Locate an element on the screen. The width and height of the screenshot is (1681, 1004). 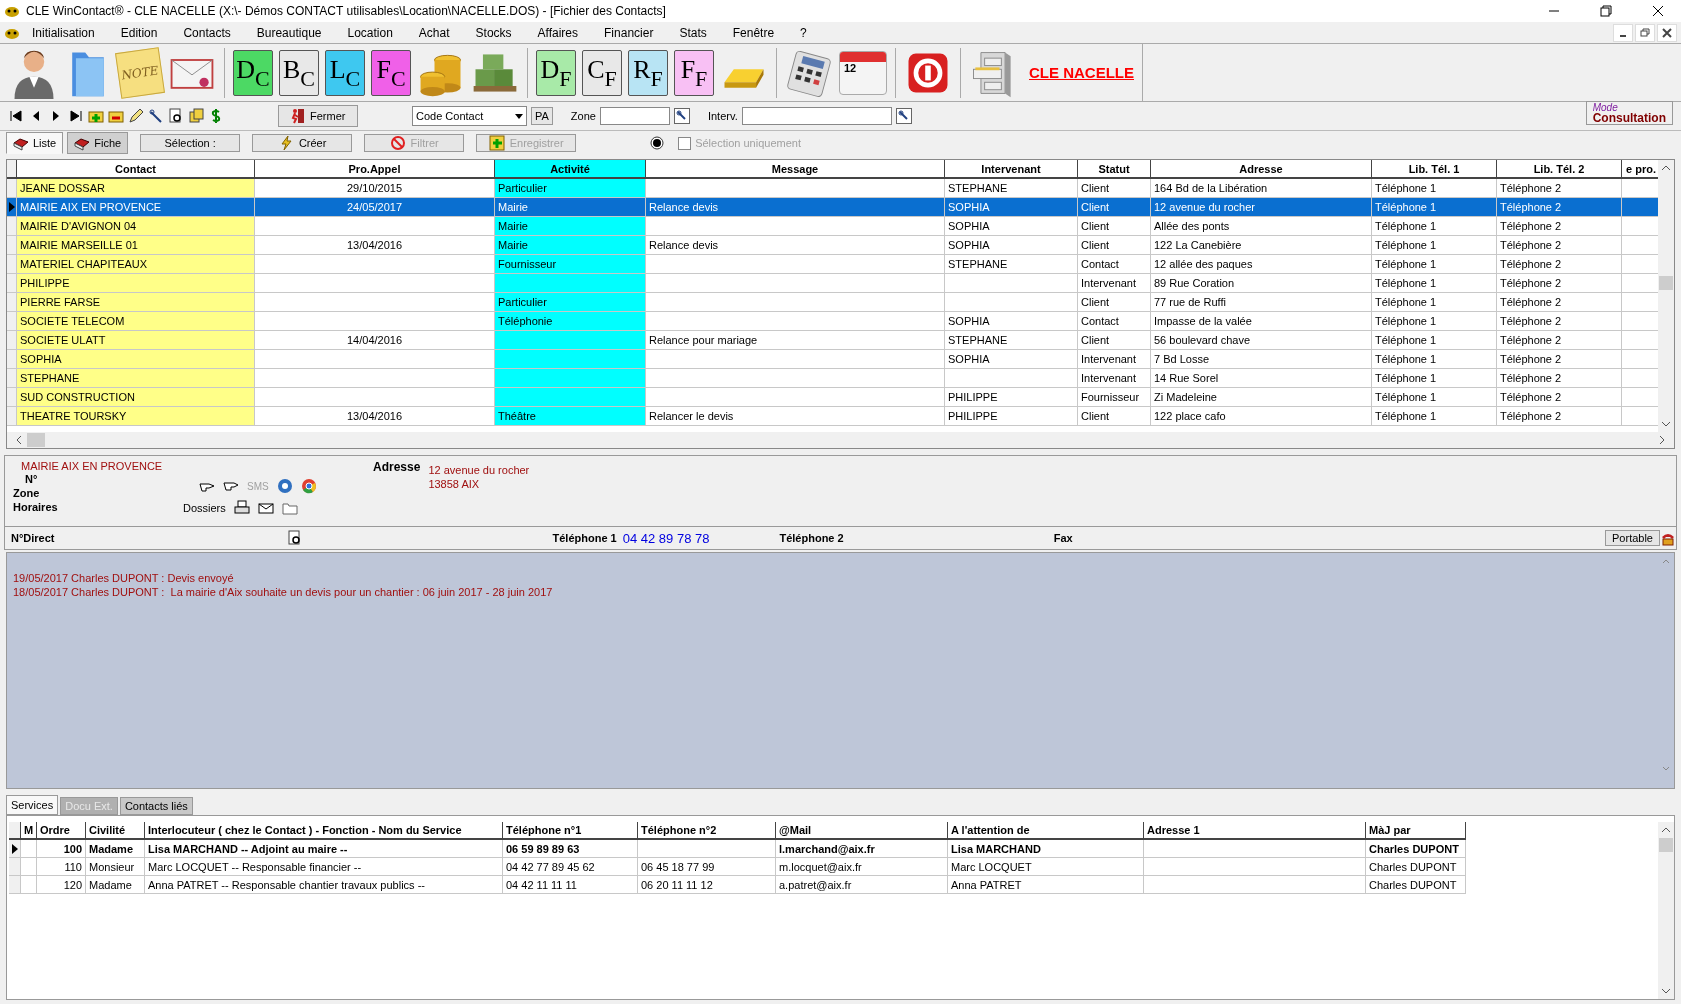
row-pointer-icon is located at coordinates (14, 848).